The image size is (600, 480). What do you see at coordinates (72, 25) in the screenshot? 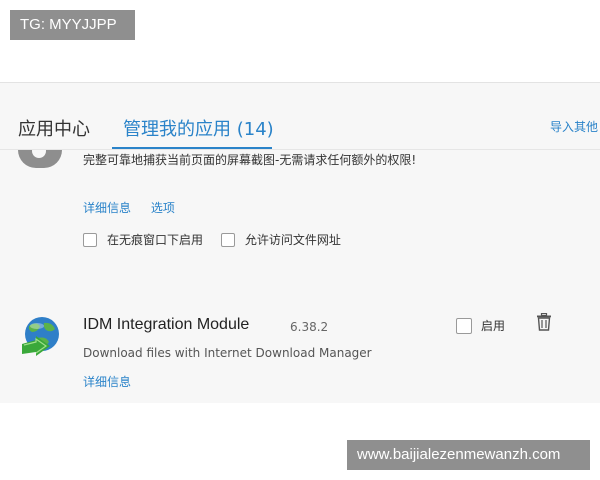
I see `watermark-top: TG: MYYJJPP` at bounding box center [72, 25].